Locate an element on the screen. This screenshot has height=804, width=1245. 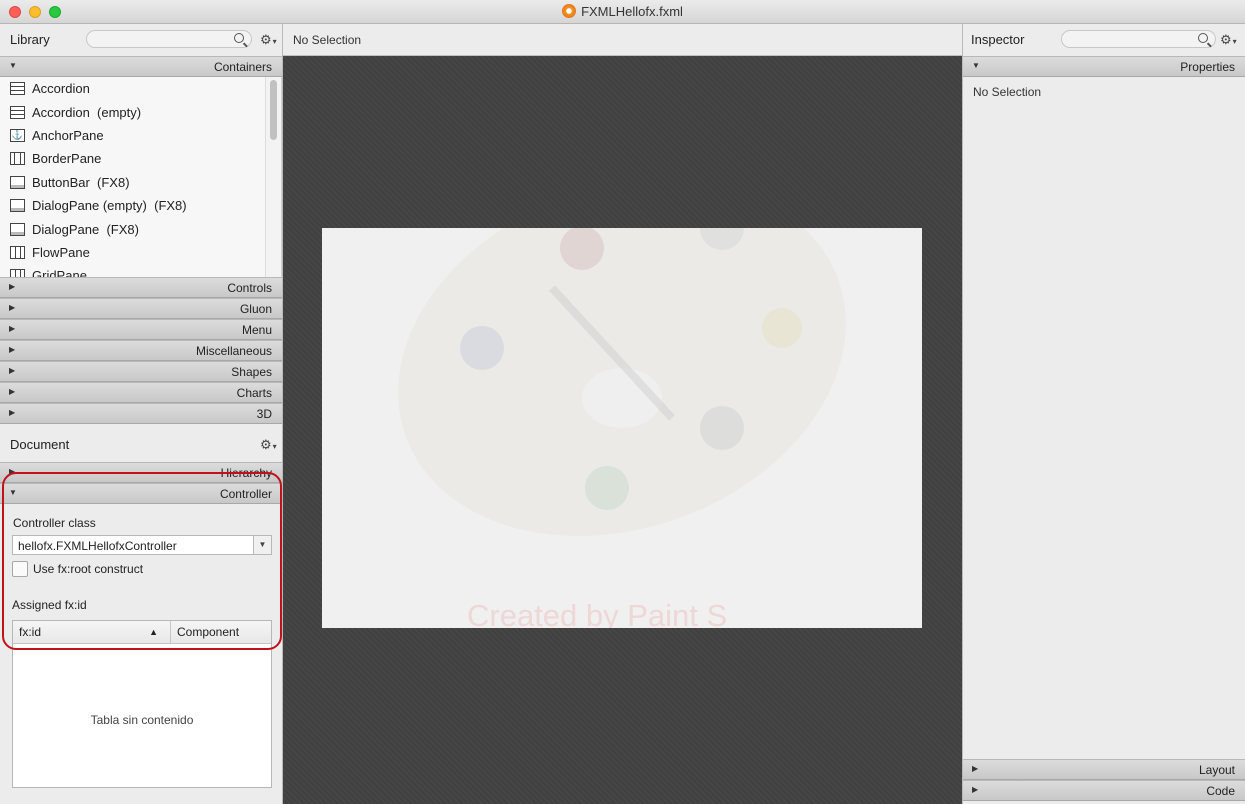
document-section-controller: ▼ Controller is located at coordinates (141, 493).